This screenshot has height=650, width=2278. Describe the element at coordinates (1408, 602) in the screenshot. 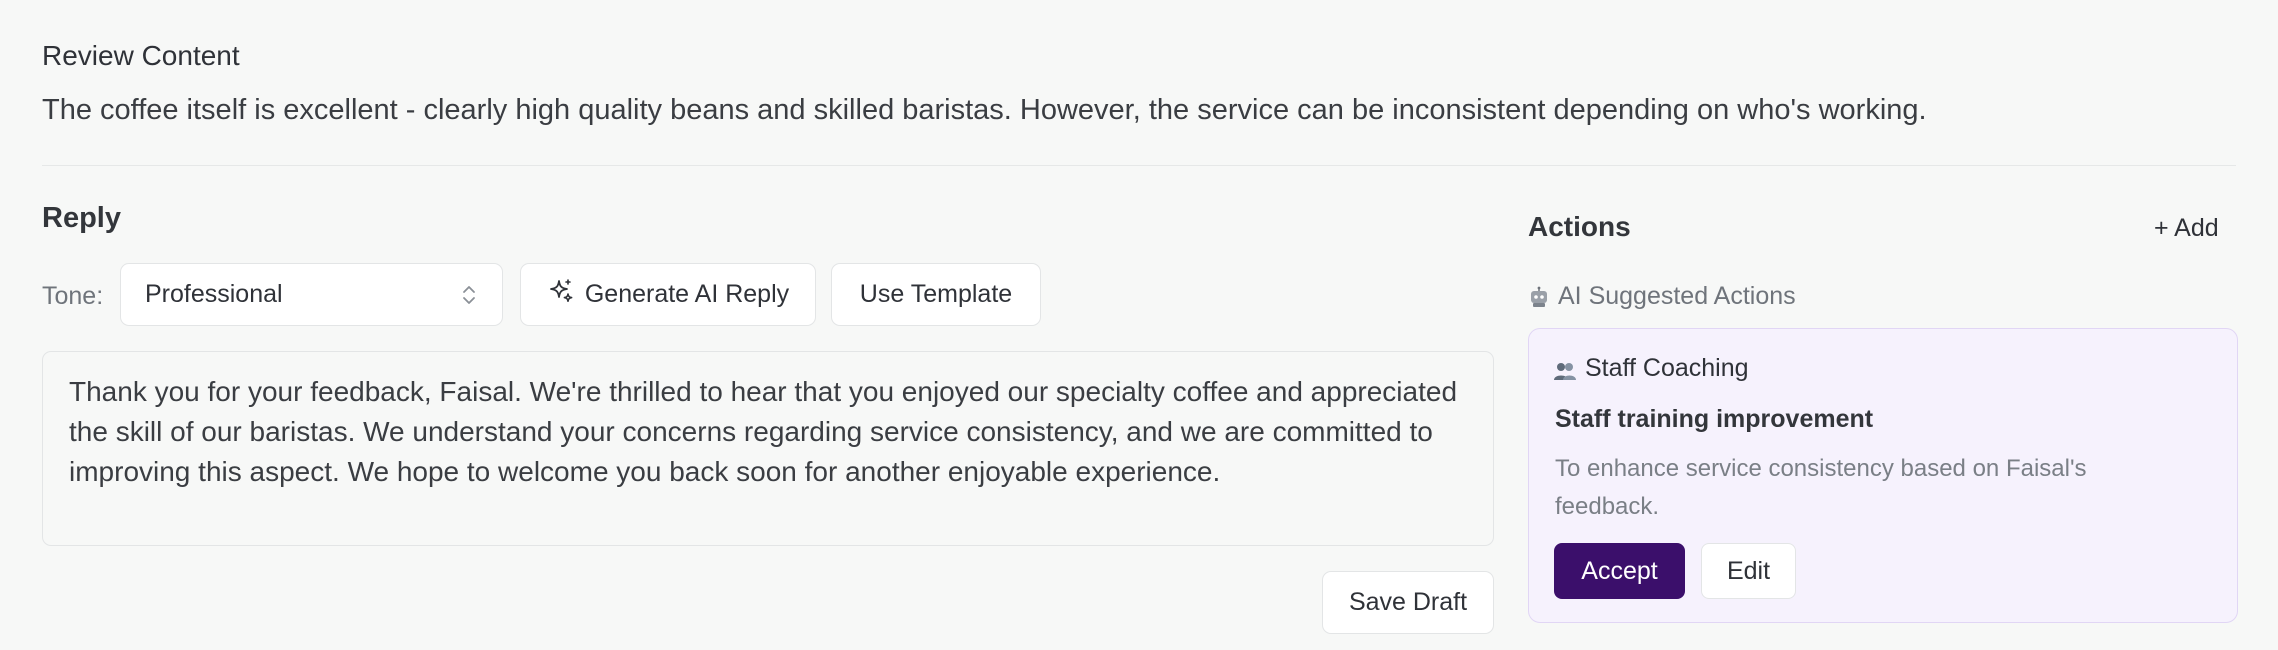

I see `save-draft-button: Save Draft` at that location.